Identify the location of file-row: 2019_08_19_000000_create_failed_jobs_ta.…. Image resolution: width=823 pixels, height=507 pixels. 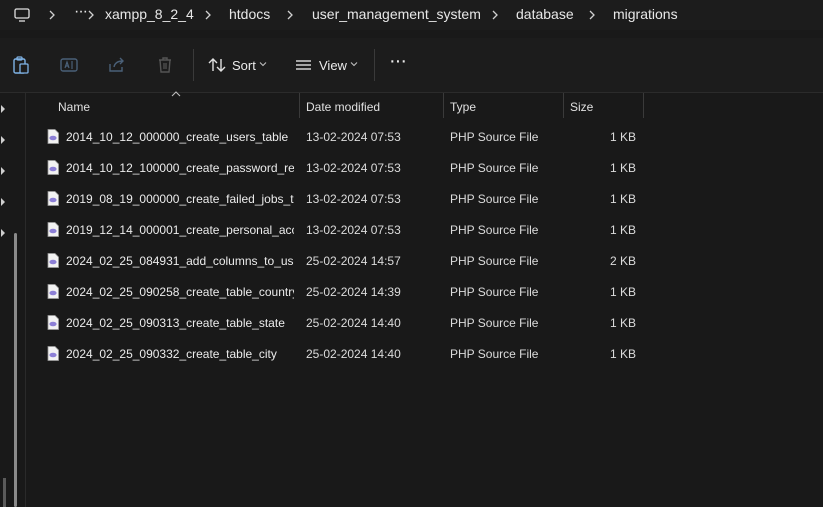
(425, 199).